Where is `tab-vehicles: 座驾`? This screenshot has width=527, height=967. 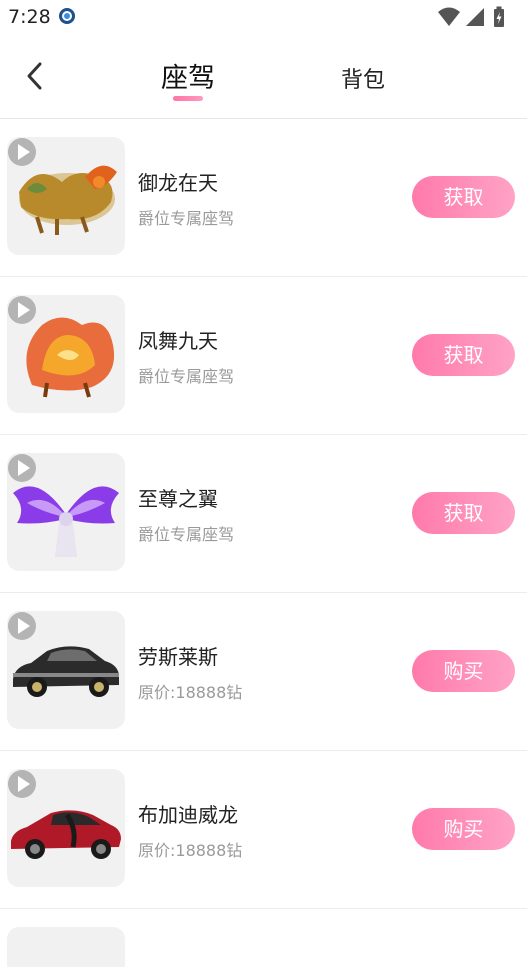 tab-vehicles: 座驾 is located at coordinates (188, 75).